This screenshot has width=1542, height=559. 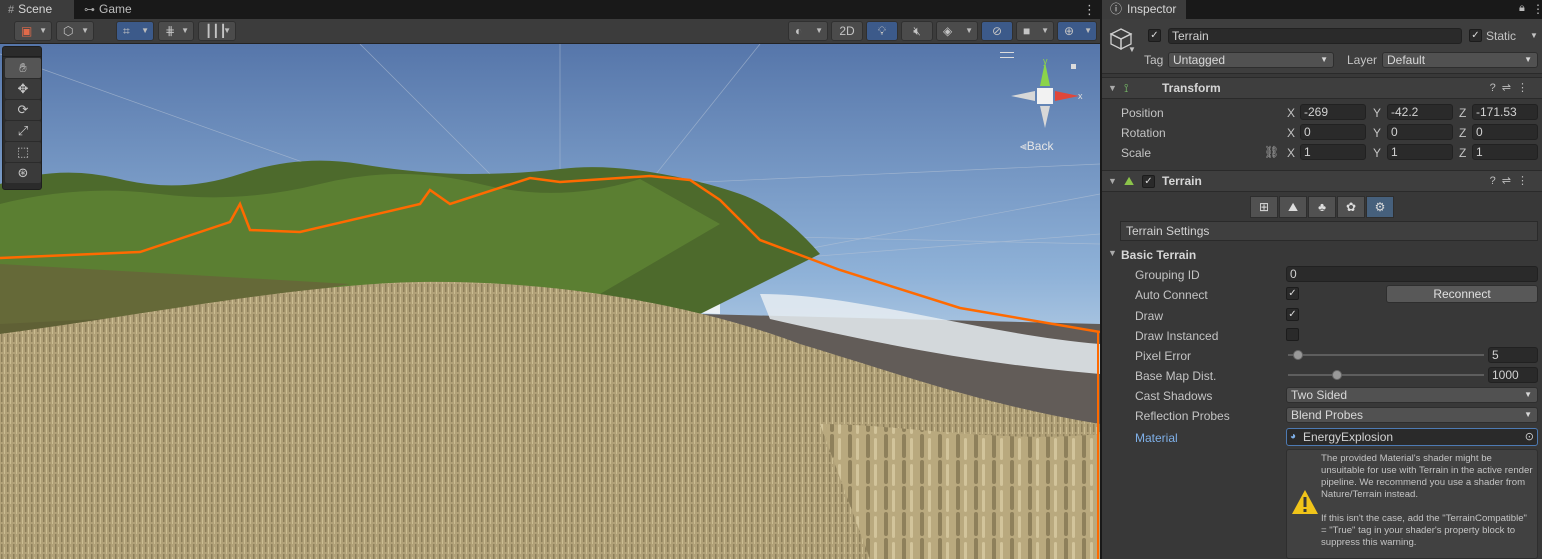 I want to click on rotation-x-field: 0, so click(x=1333, y=132).